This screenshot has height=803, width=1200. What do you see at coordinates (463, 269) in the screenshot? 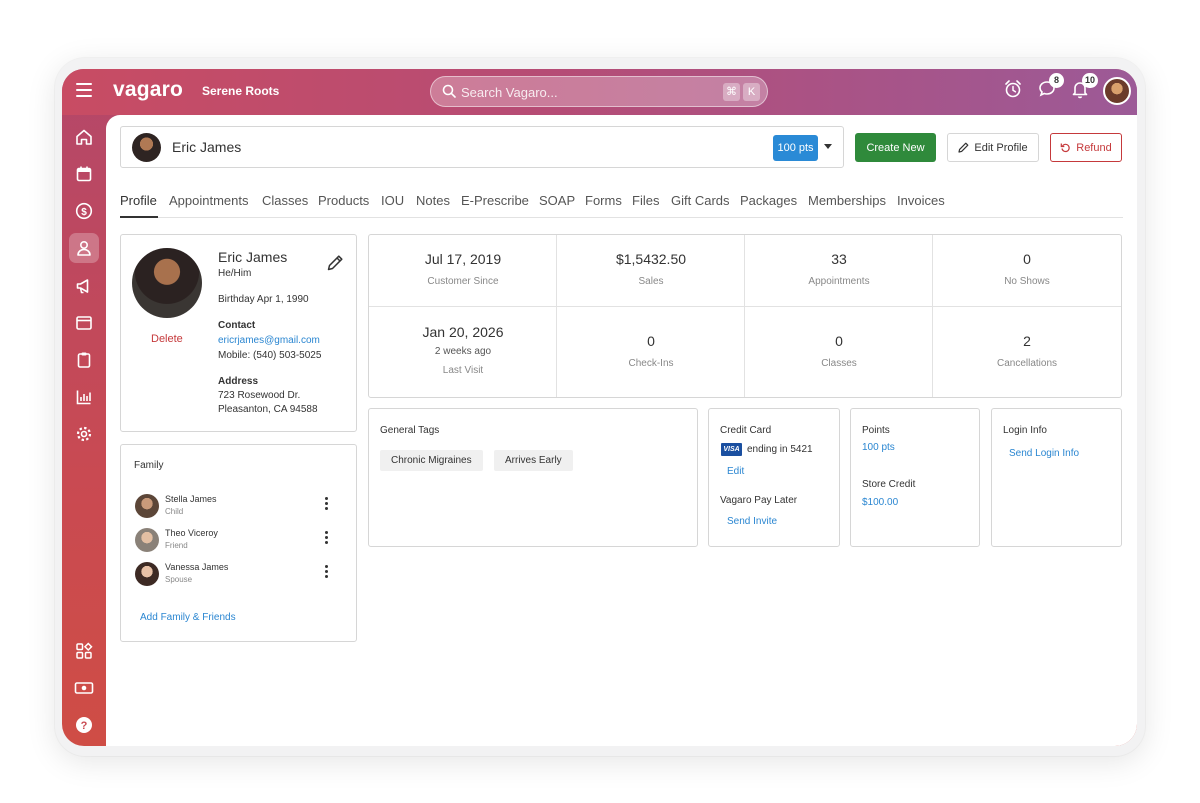
I see `stat-customer-since: Jul 17, 2019 Customer Since` at bounding box center [463, 269].